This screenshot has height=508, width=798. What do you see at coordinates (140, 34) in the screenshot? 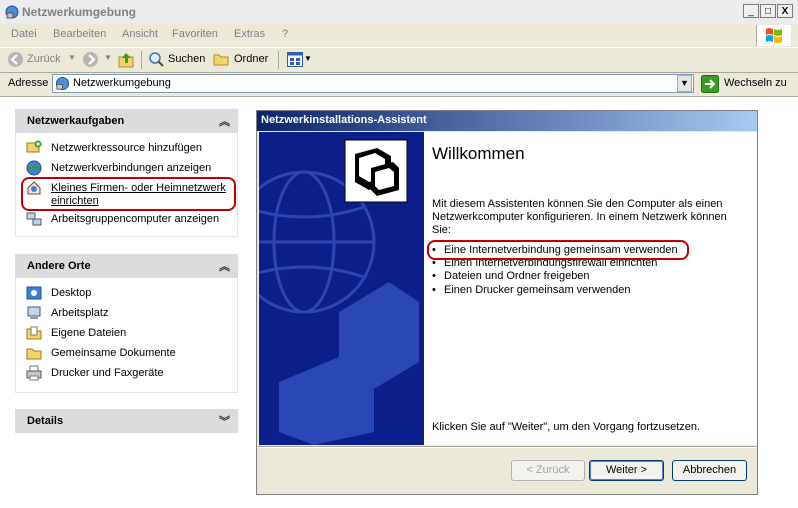
I see `menu-ansicht: Ansicht` at bounding box center [140, 34].